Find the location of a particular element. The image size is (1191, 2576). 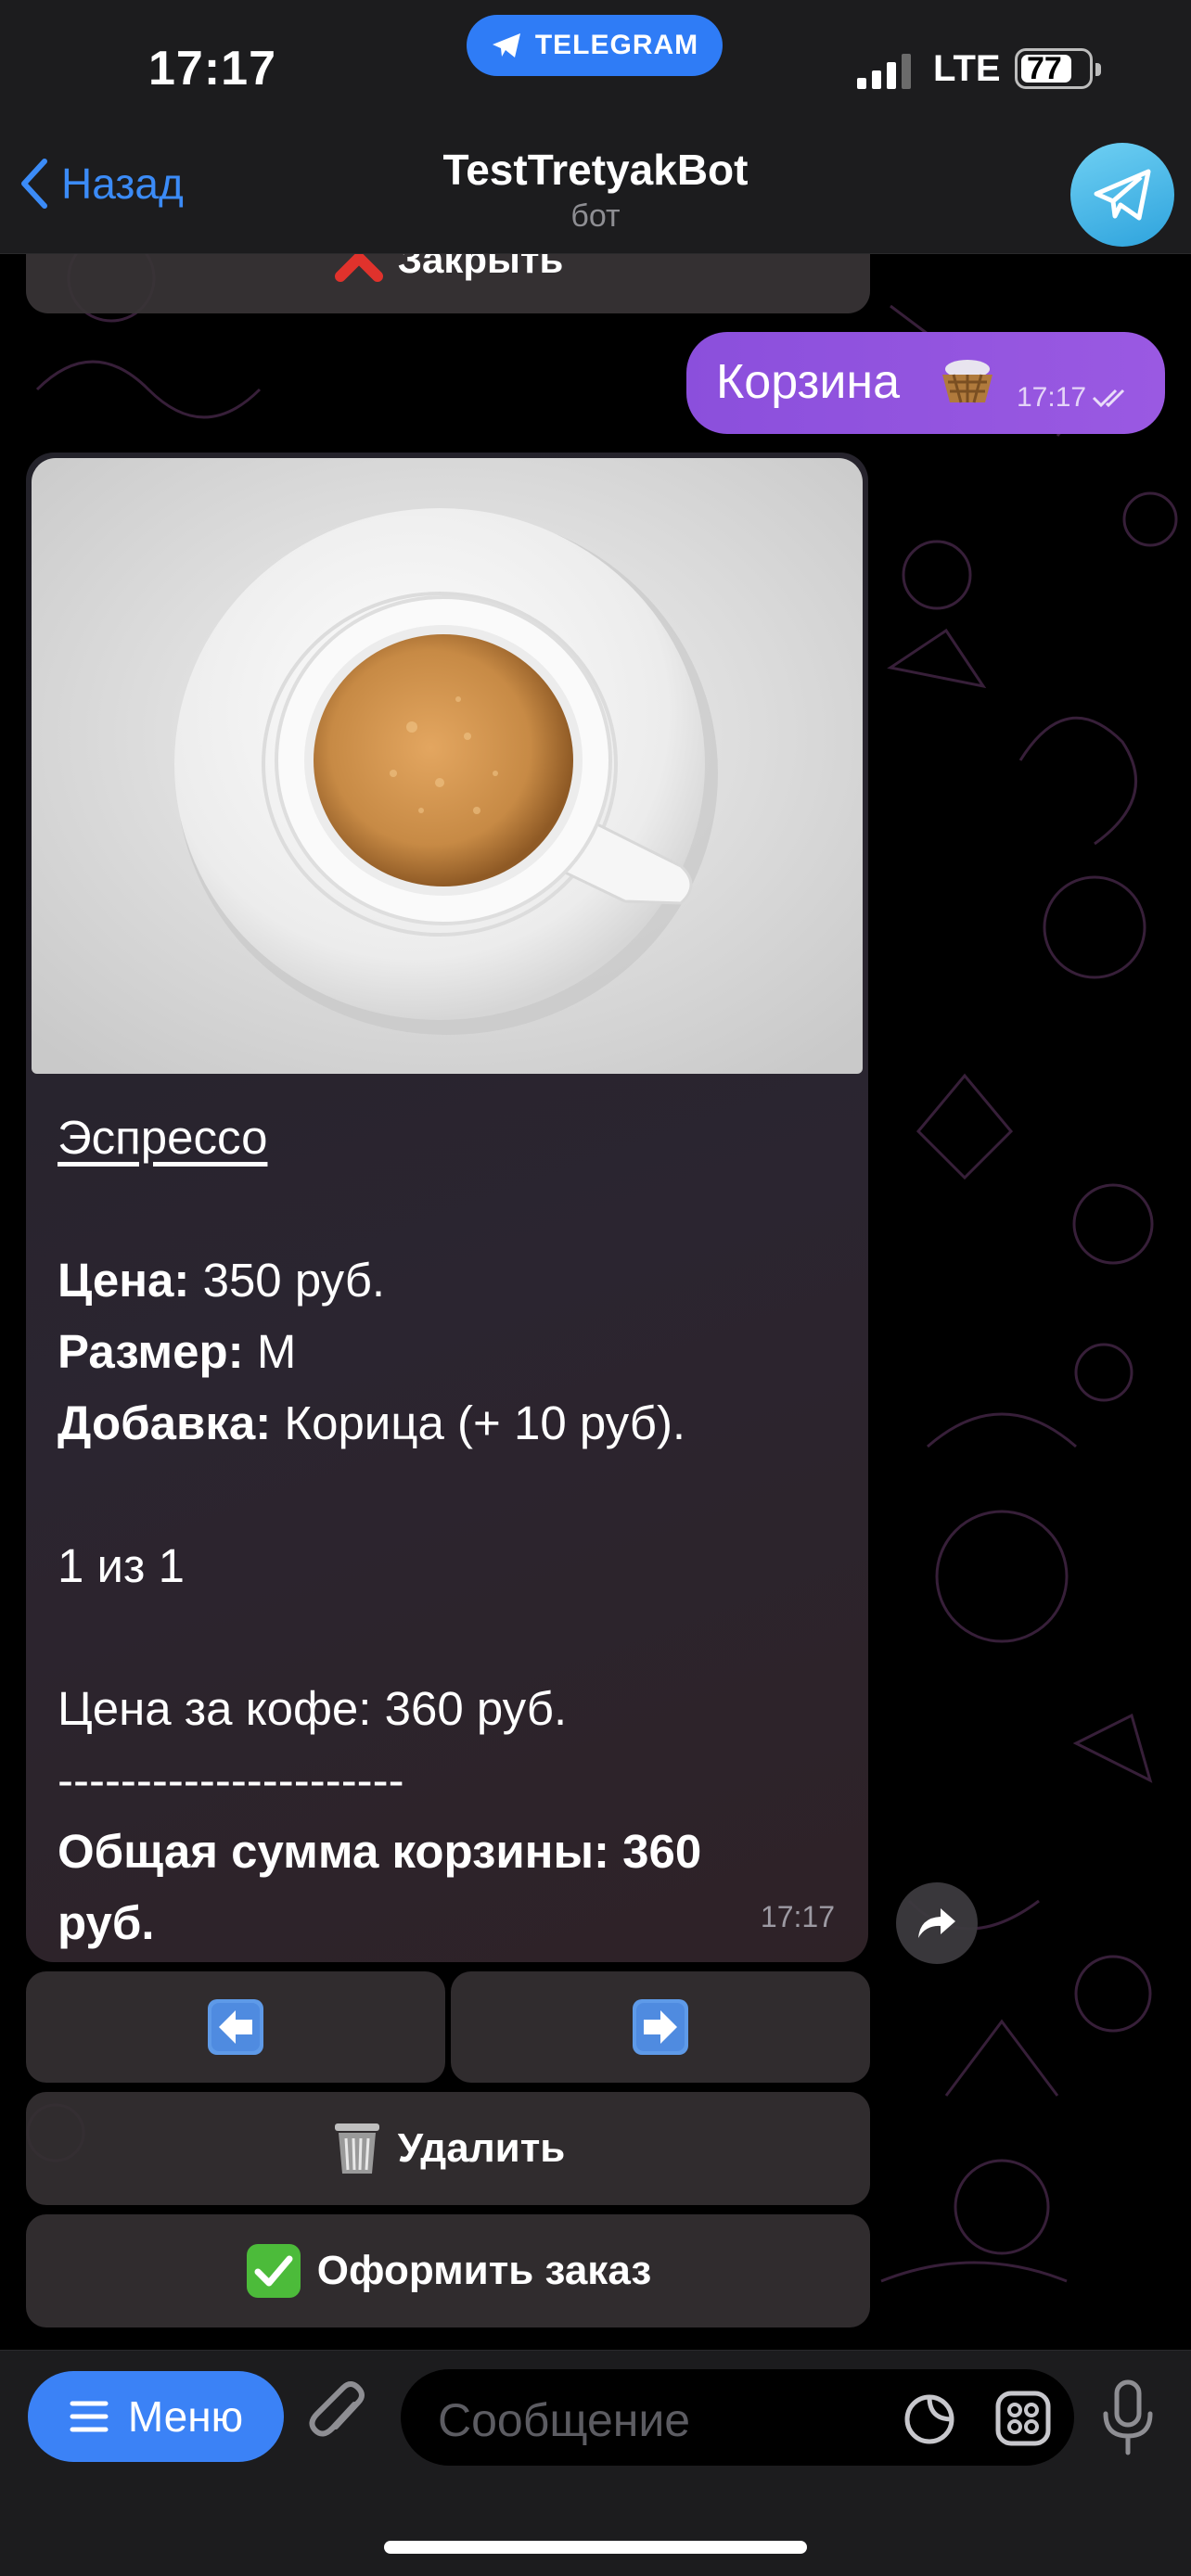

checkout-button: Оформить заказ is located at coordinates (448, 2271).